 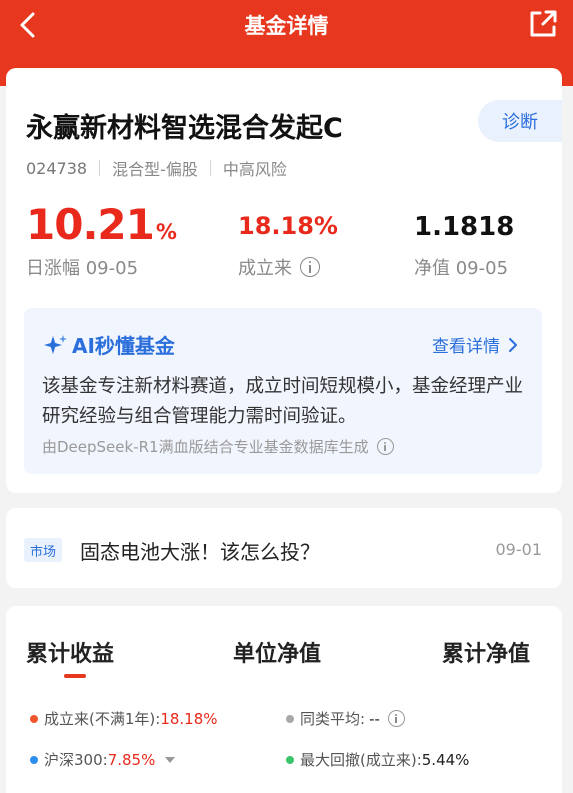 What do you see at coordinates (461, 268) in the screenshot?
I see `nav-label: 净值 09-05` at bounding box center [461, 268].